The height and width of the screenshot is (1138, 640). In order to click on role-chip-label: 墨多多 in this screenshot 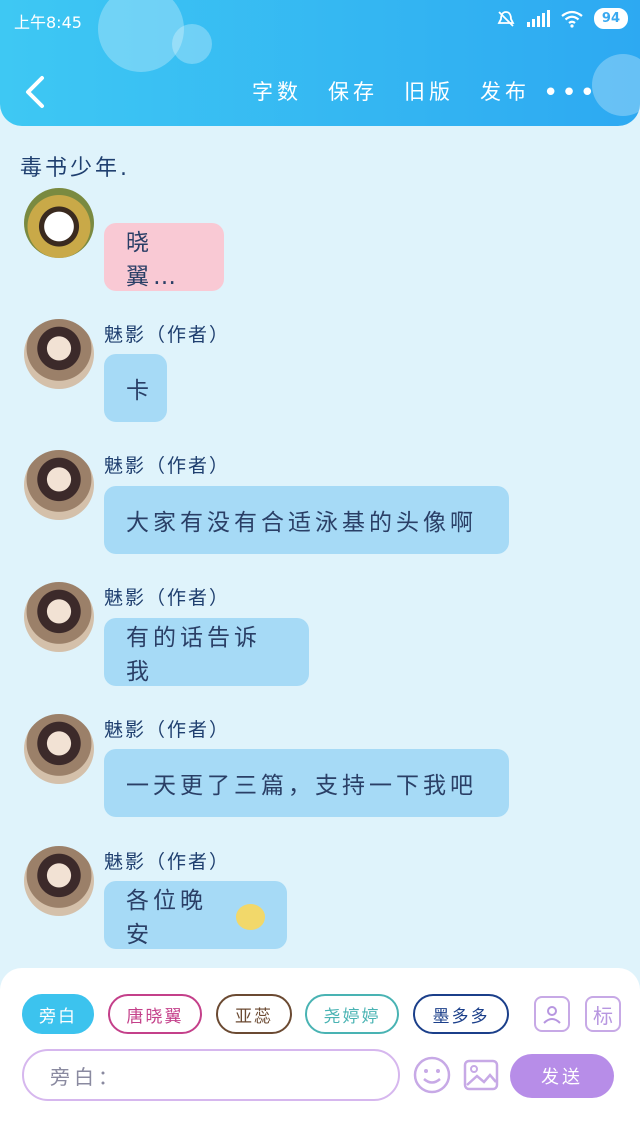, I will do `click(461, 1016)`.